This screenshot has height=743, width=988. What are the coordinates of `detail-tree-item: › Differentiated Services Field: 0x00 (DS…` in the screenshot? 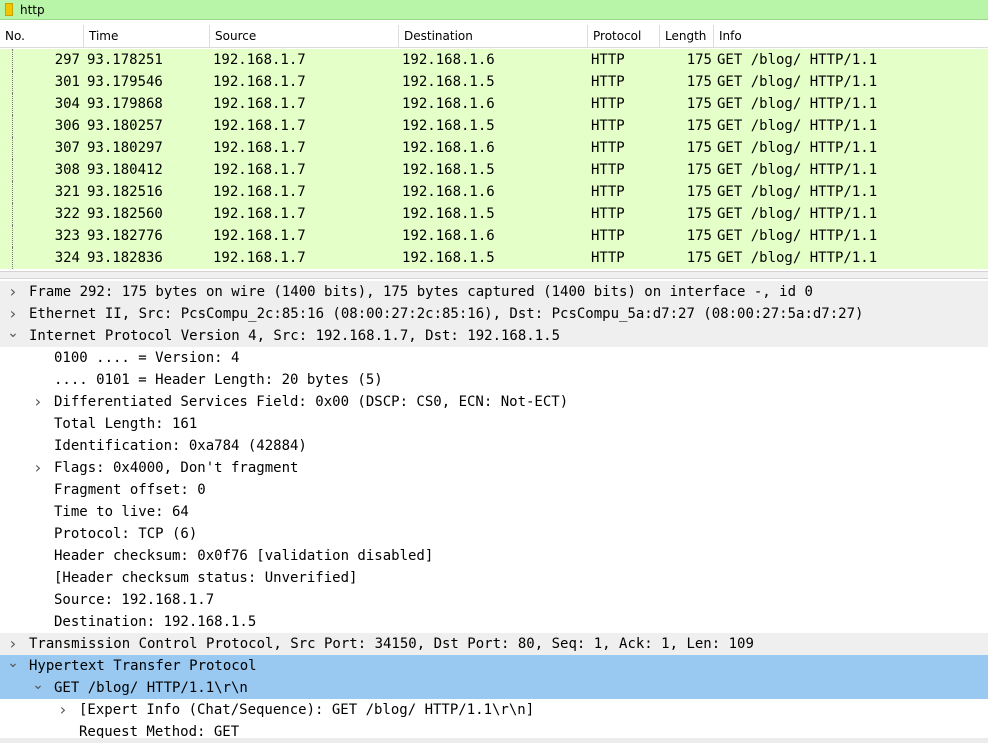 It's located at (494, 402).